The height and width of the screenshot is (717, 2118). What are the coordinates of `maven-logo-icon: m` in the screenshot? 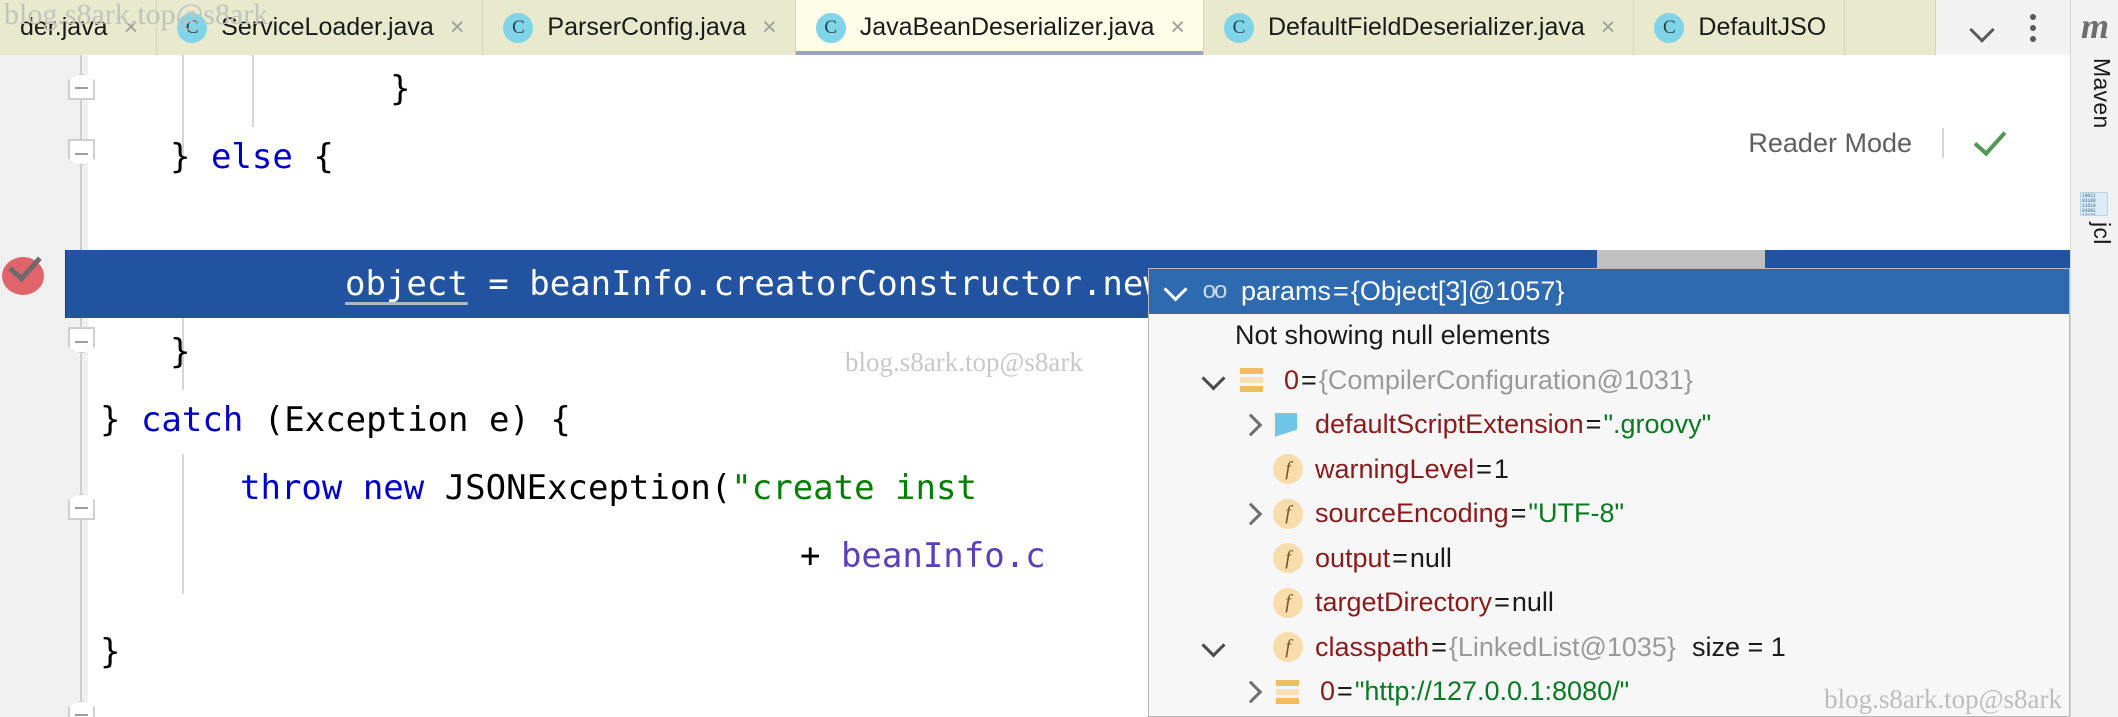 It's located at (2095, 26).